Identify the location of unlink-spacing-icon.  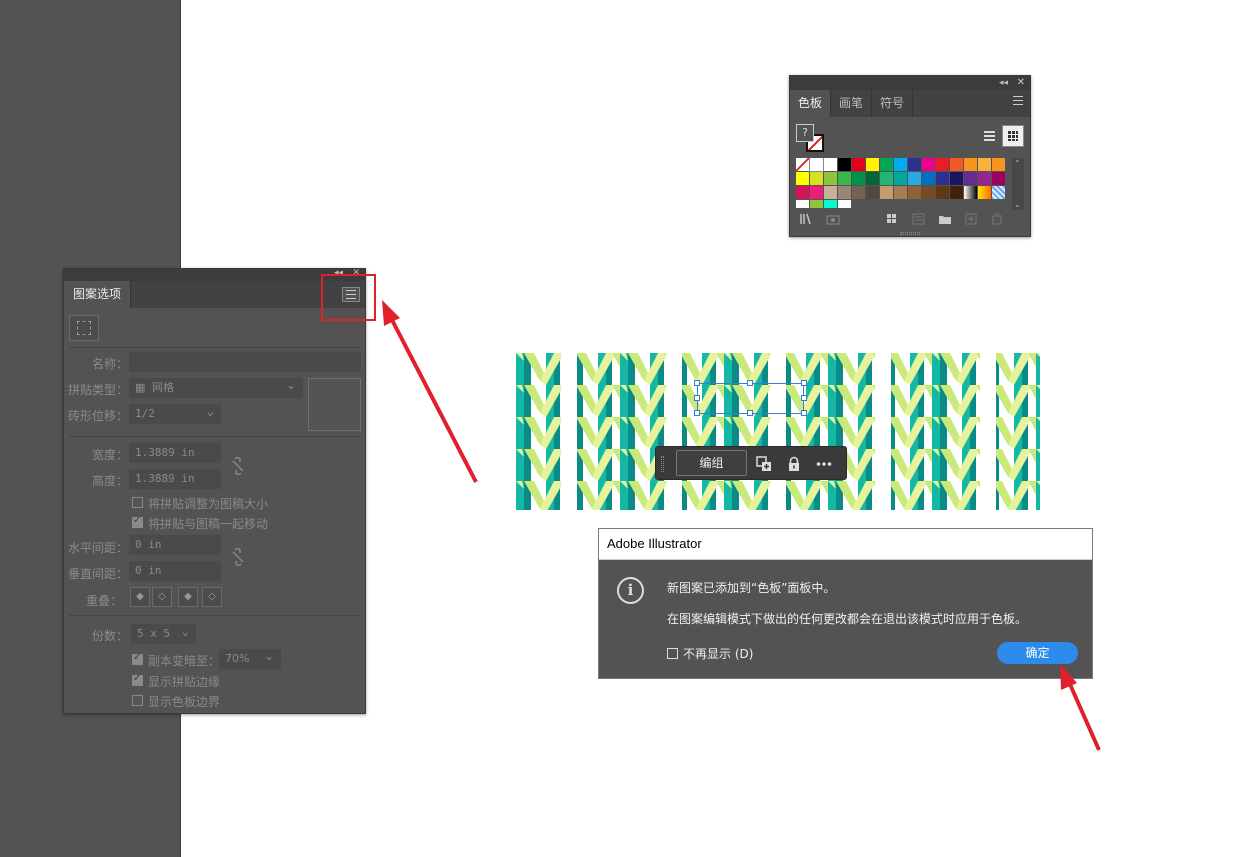
(238, 557).